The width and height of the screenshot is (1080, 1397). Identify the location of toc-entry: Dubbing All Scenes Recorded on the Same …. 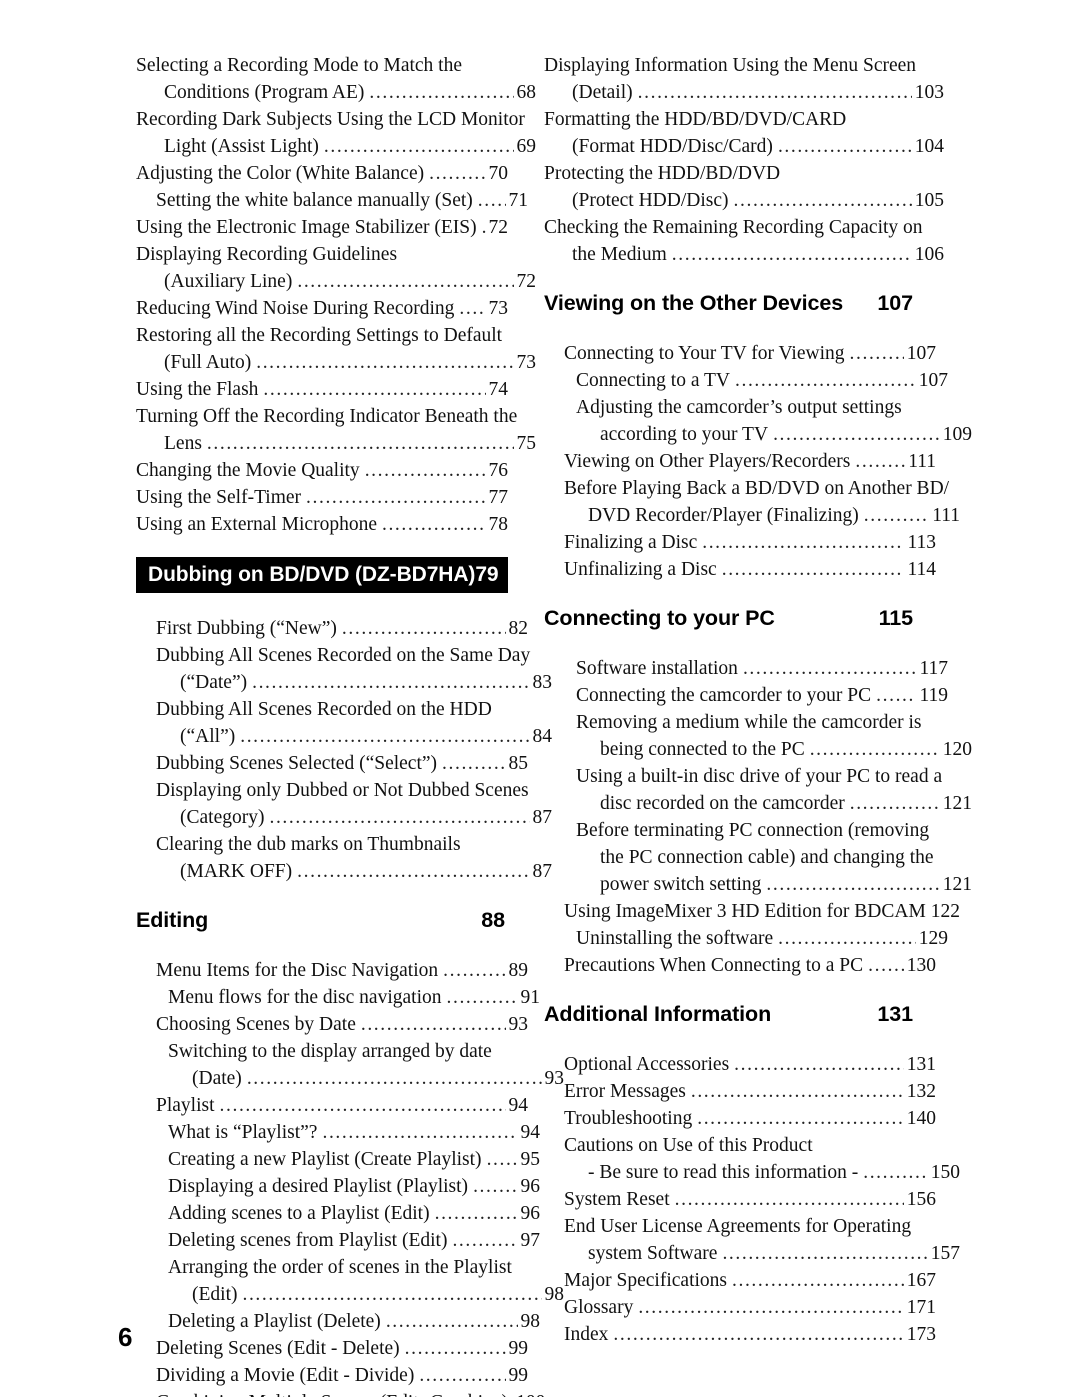
(344, 669).